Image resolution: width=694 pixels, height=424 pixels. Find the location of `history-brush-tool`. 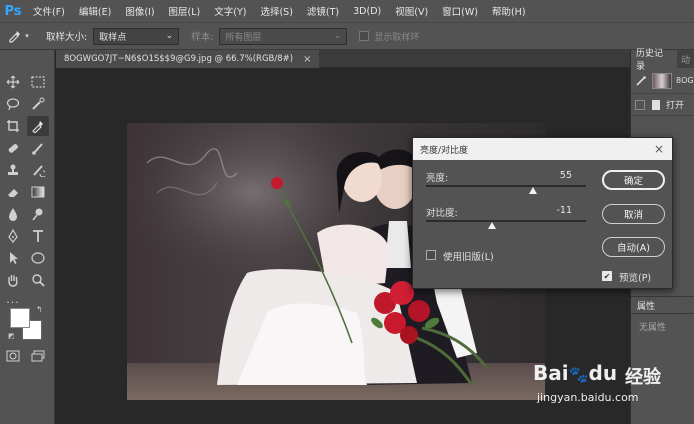

history-brush-tool is located at coordinates (38, 170).